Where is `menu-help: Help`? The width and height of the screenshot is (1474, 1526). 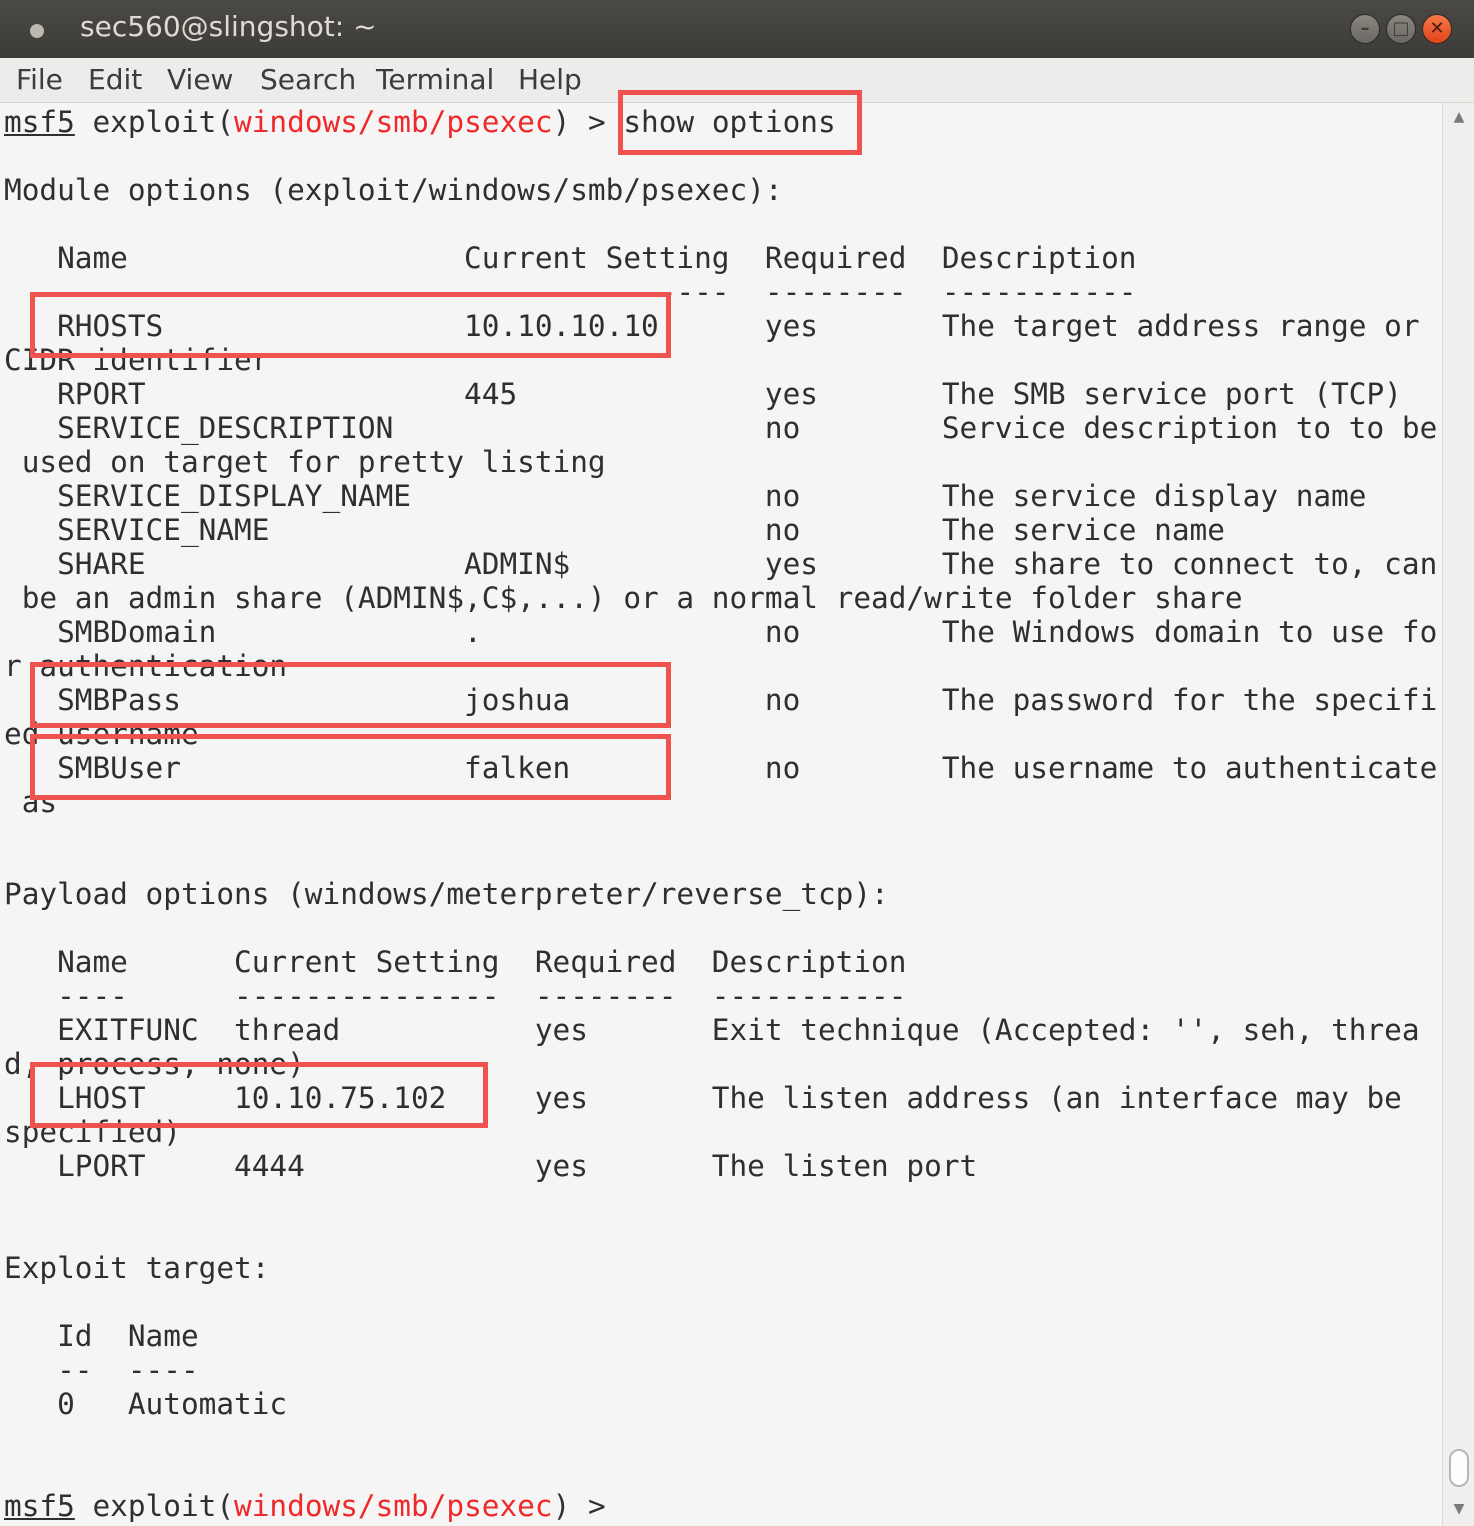
menu-help: Help is located at coordinates (550, 79).